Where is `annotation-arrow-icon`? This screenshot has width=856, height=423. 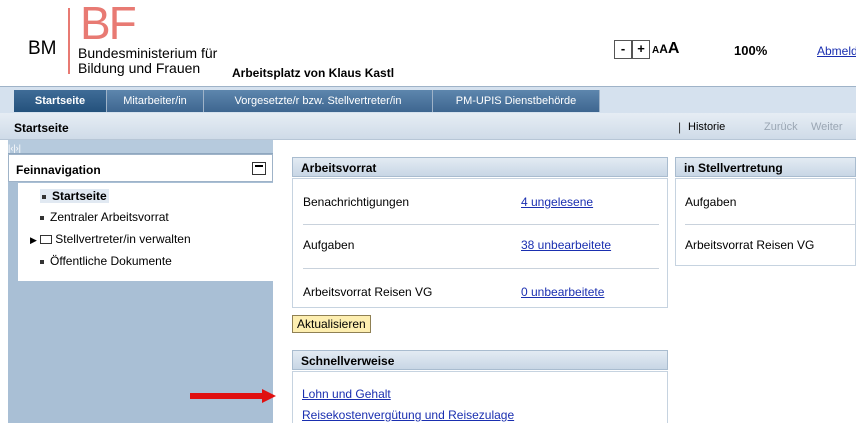
annotation-arrow-icon is located at coordinates (269, 396).